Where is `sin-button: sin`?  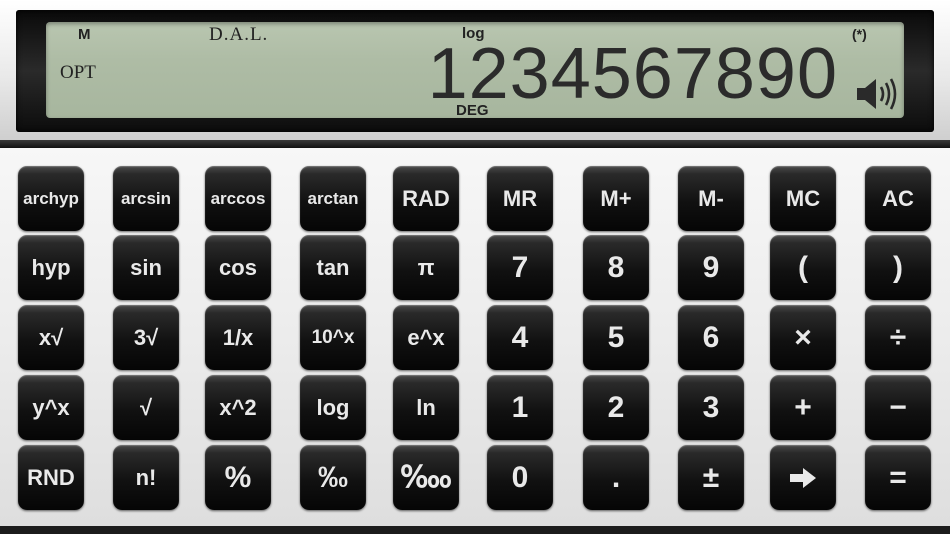 sin-button: sin is located at coordinates (146, 267).